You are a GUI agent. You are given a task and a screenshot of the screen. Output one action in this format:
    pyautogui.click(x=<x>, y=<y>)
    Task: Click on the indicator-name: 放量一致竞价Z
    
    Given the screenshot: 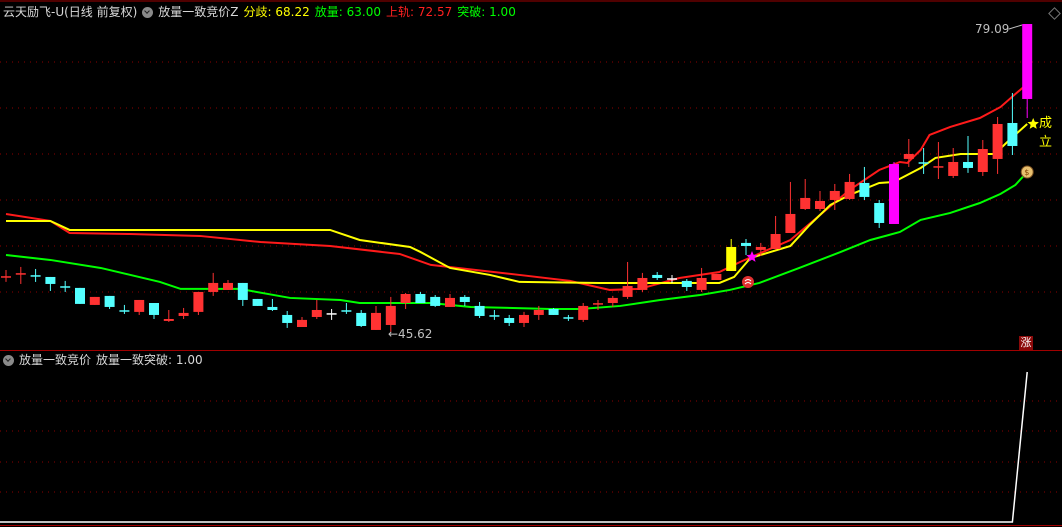 What is the action you would take?
    pyautogui.click(x=198, y=12)
    